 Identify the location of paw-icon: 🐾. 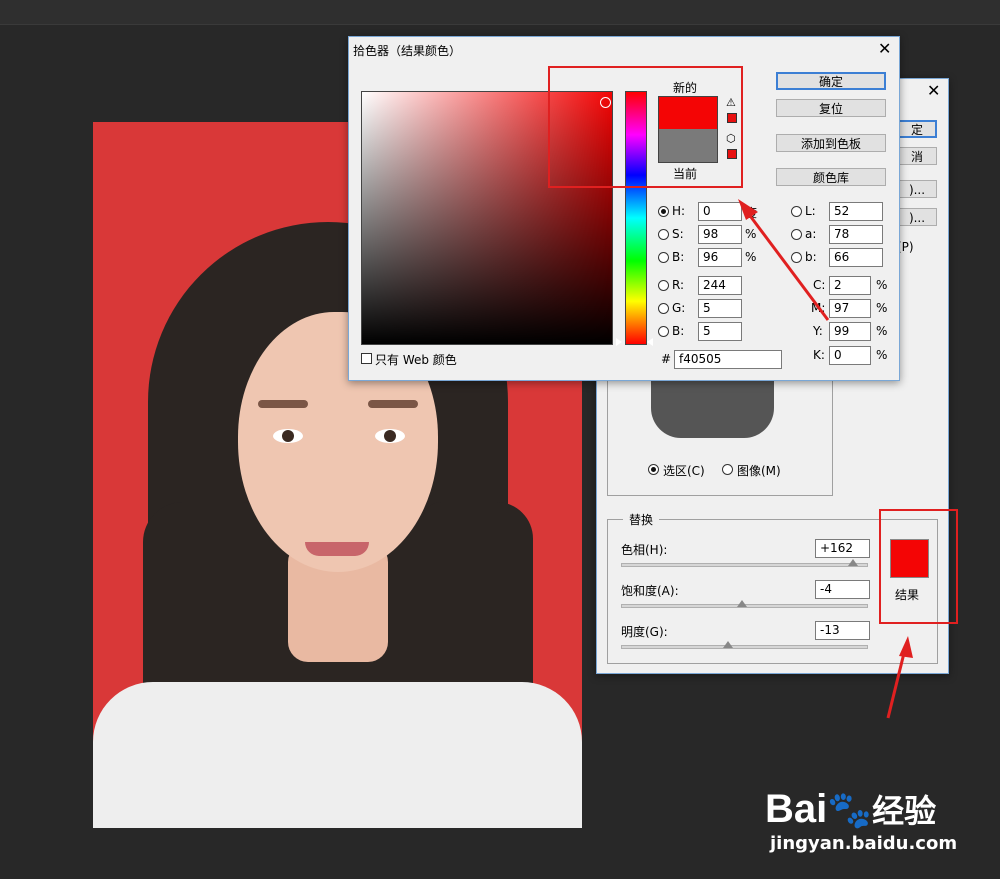
(850, 809).